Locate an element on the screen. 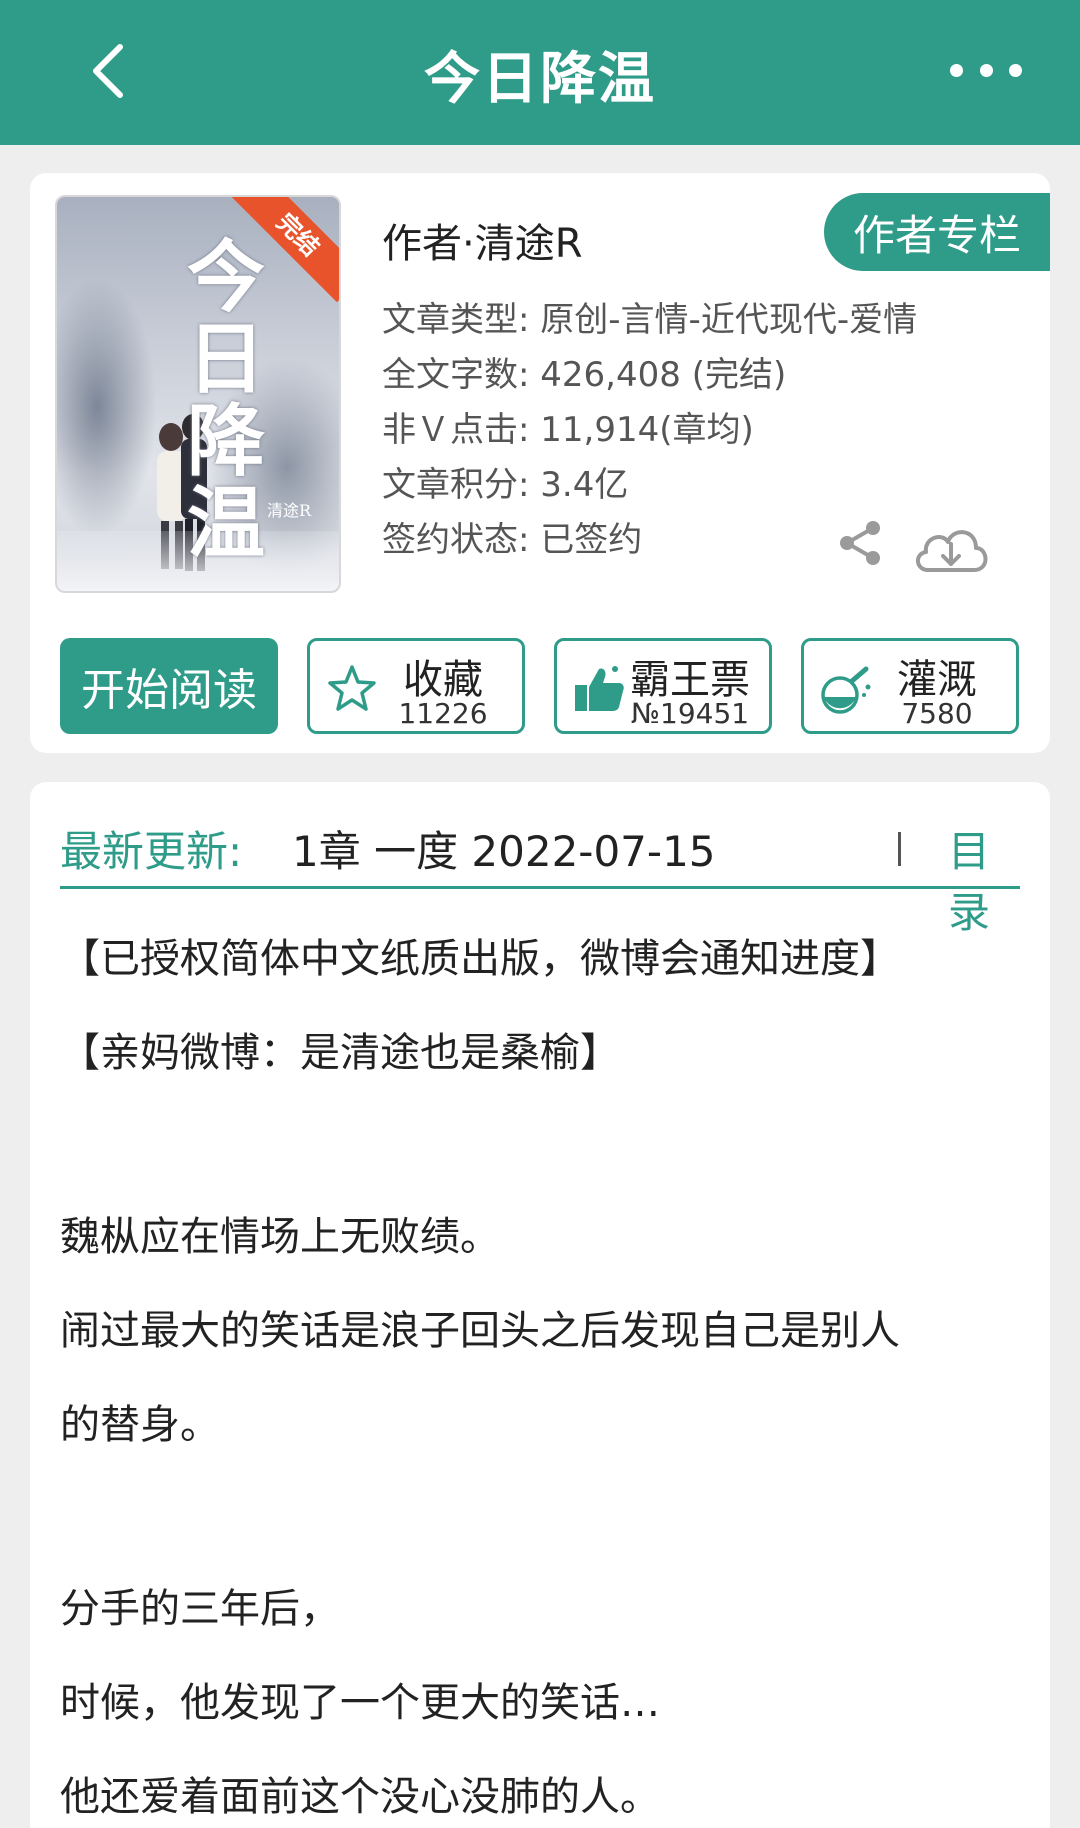 The width and height of the screenshot is (1080, 1828). meta-value: 3.4亿 is located at coordinates (584, 485).